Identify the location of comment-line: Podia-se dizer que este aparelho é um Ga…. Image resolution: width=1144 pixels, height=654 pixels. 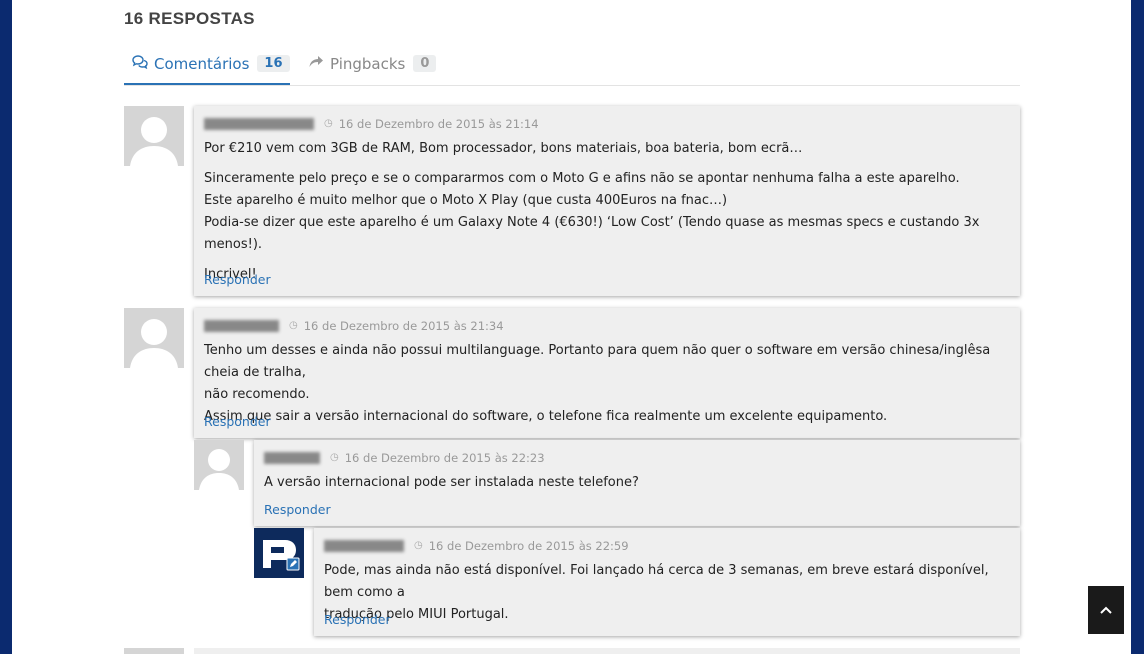
(592, 233).